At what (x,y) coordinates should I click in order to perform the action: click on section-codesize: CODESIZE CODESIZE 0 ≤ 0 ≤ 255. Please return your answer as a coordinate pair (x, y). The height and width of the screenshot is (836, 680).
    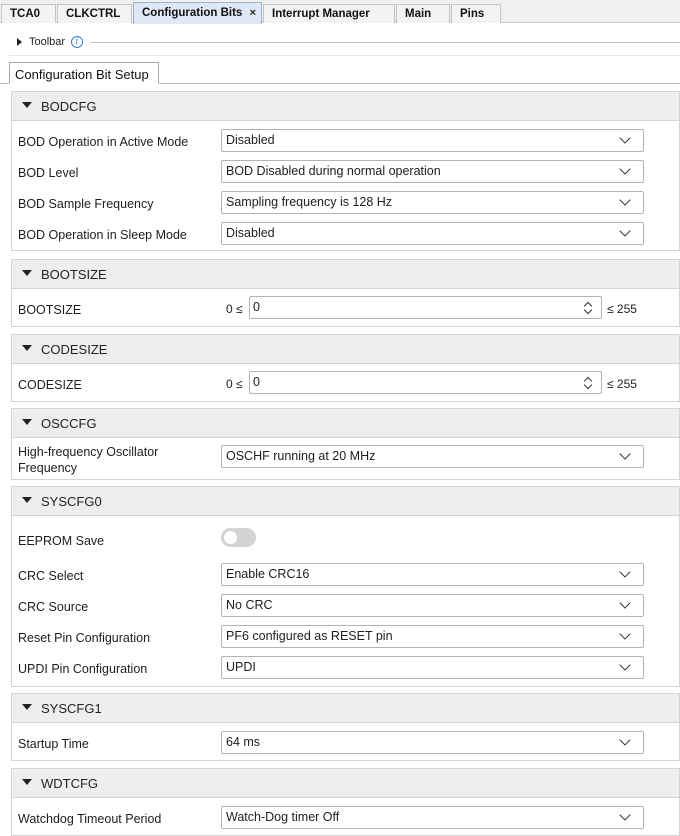
    Looking at the image, I should click on (345, 368).